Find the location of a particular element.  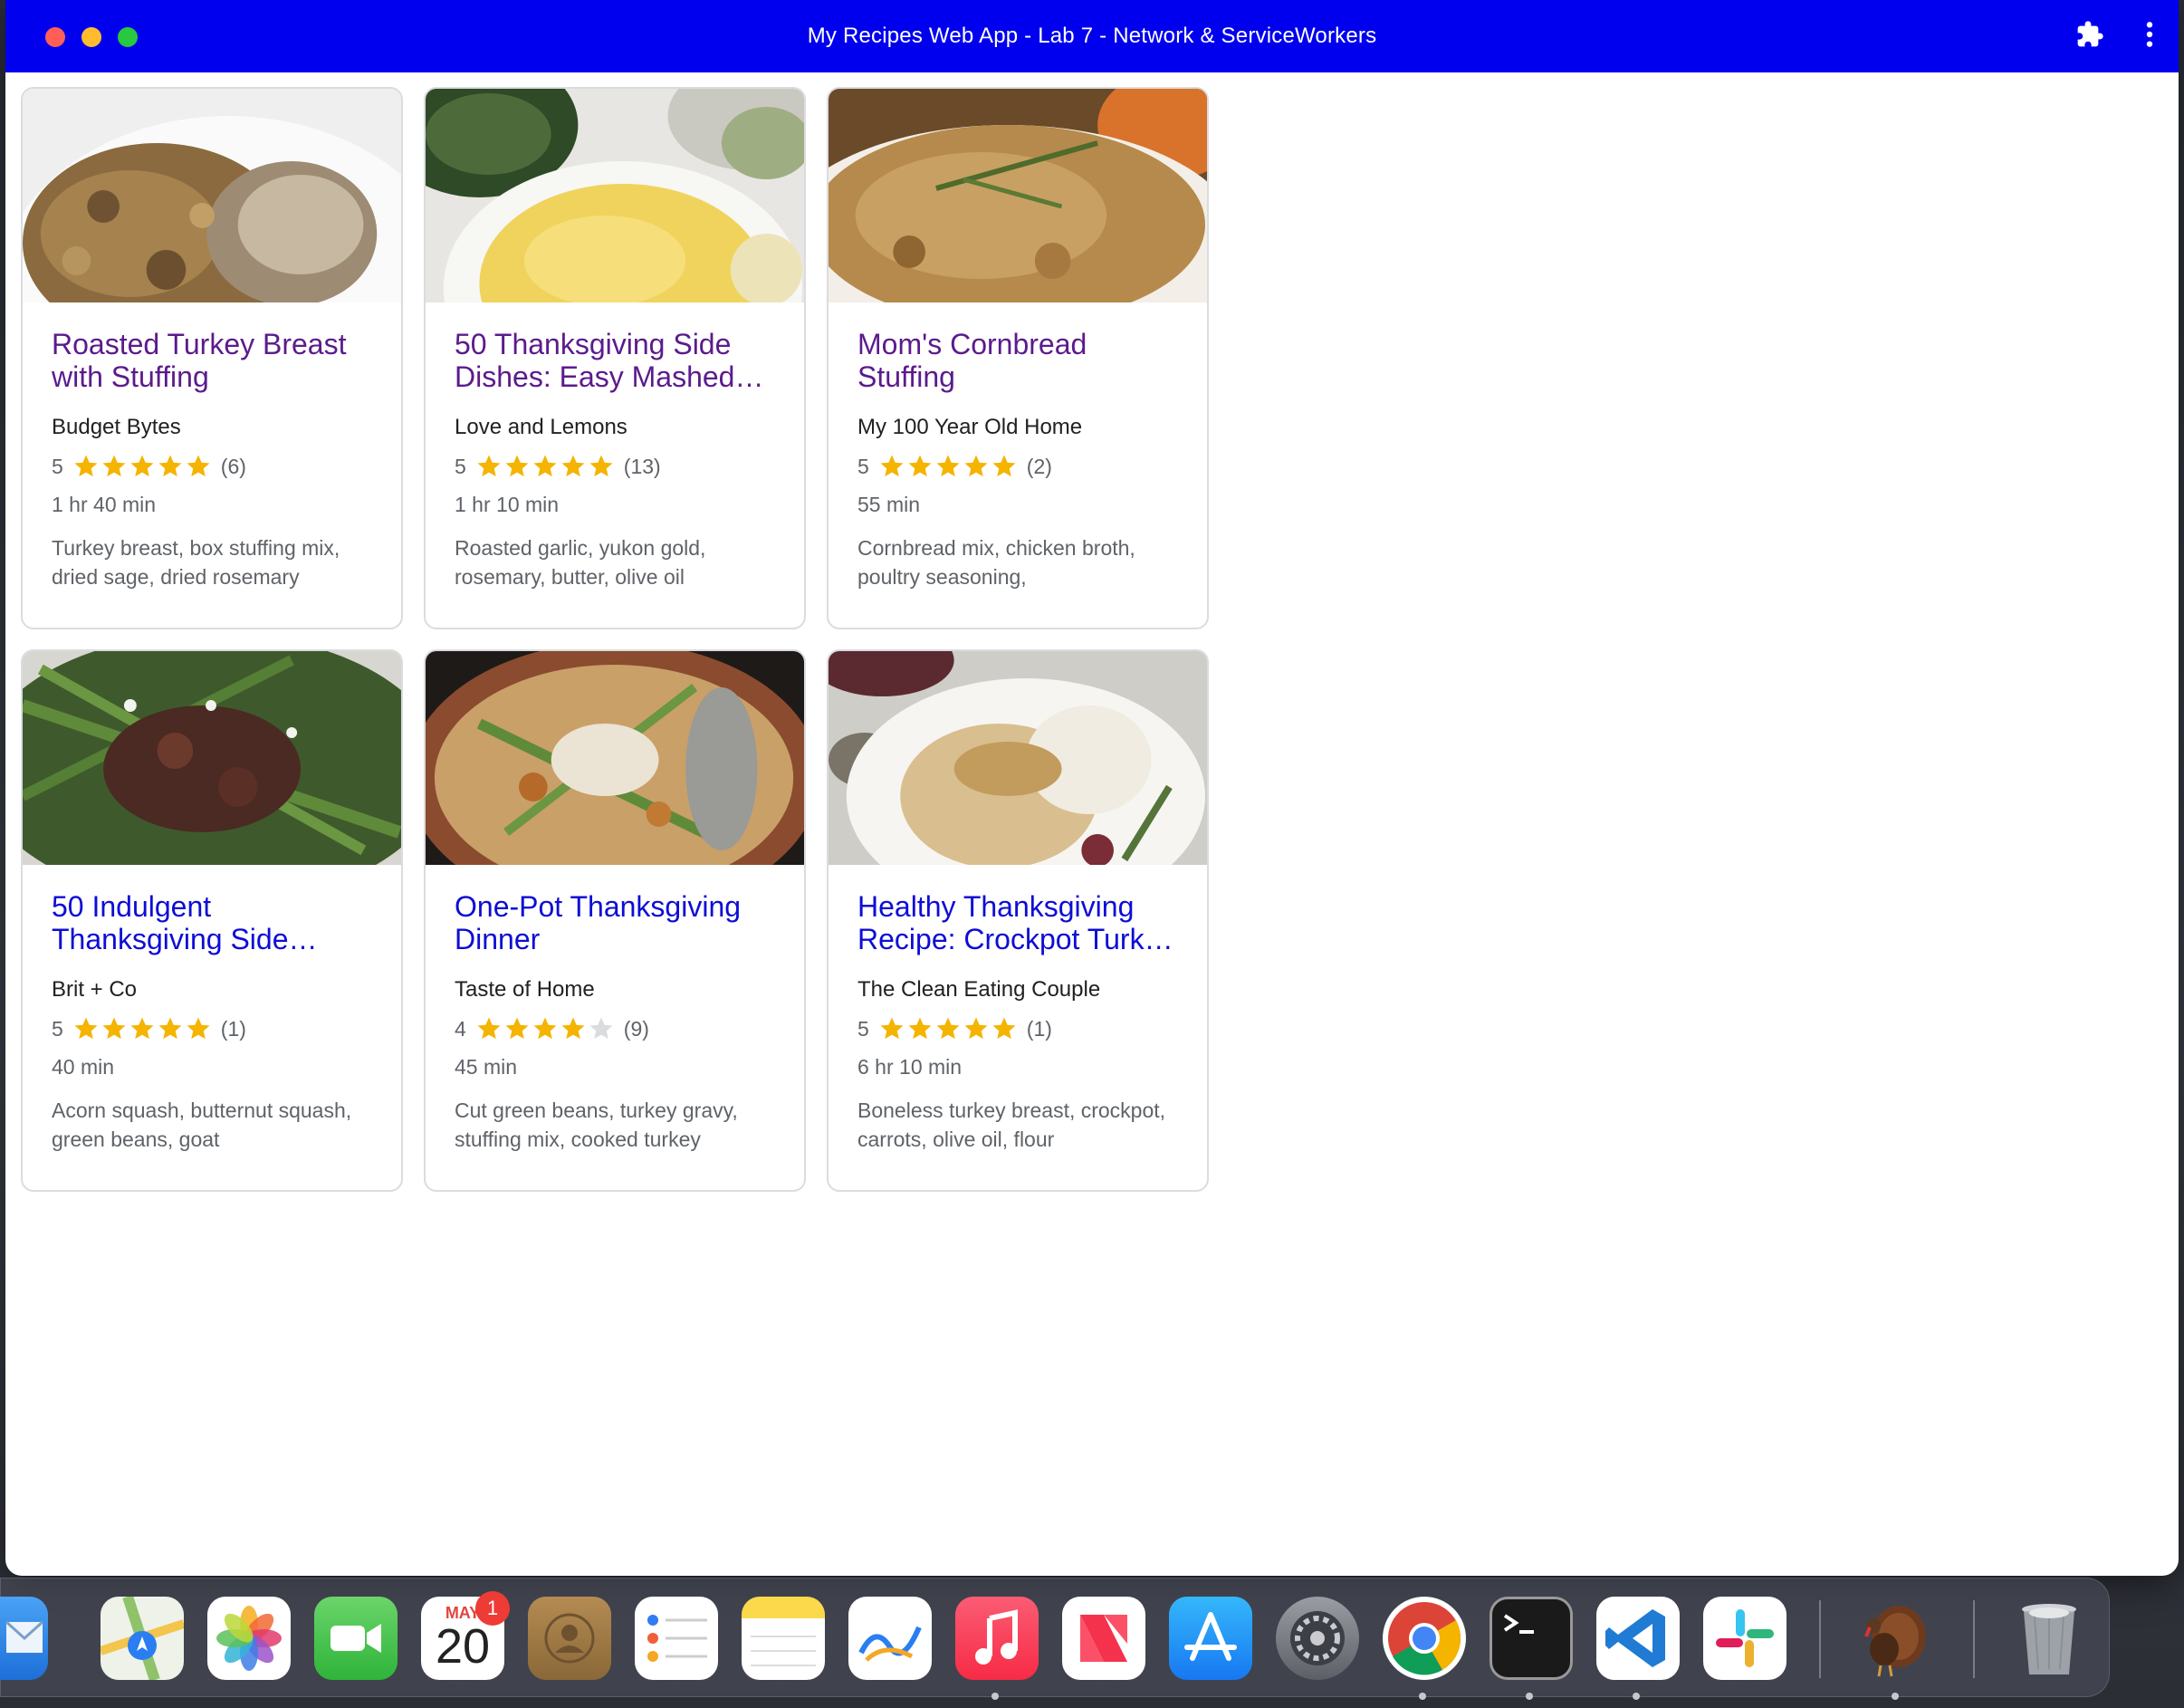

review-count: (13) is located at coordinates (642, 466).